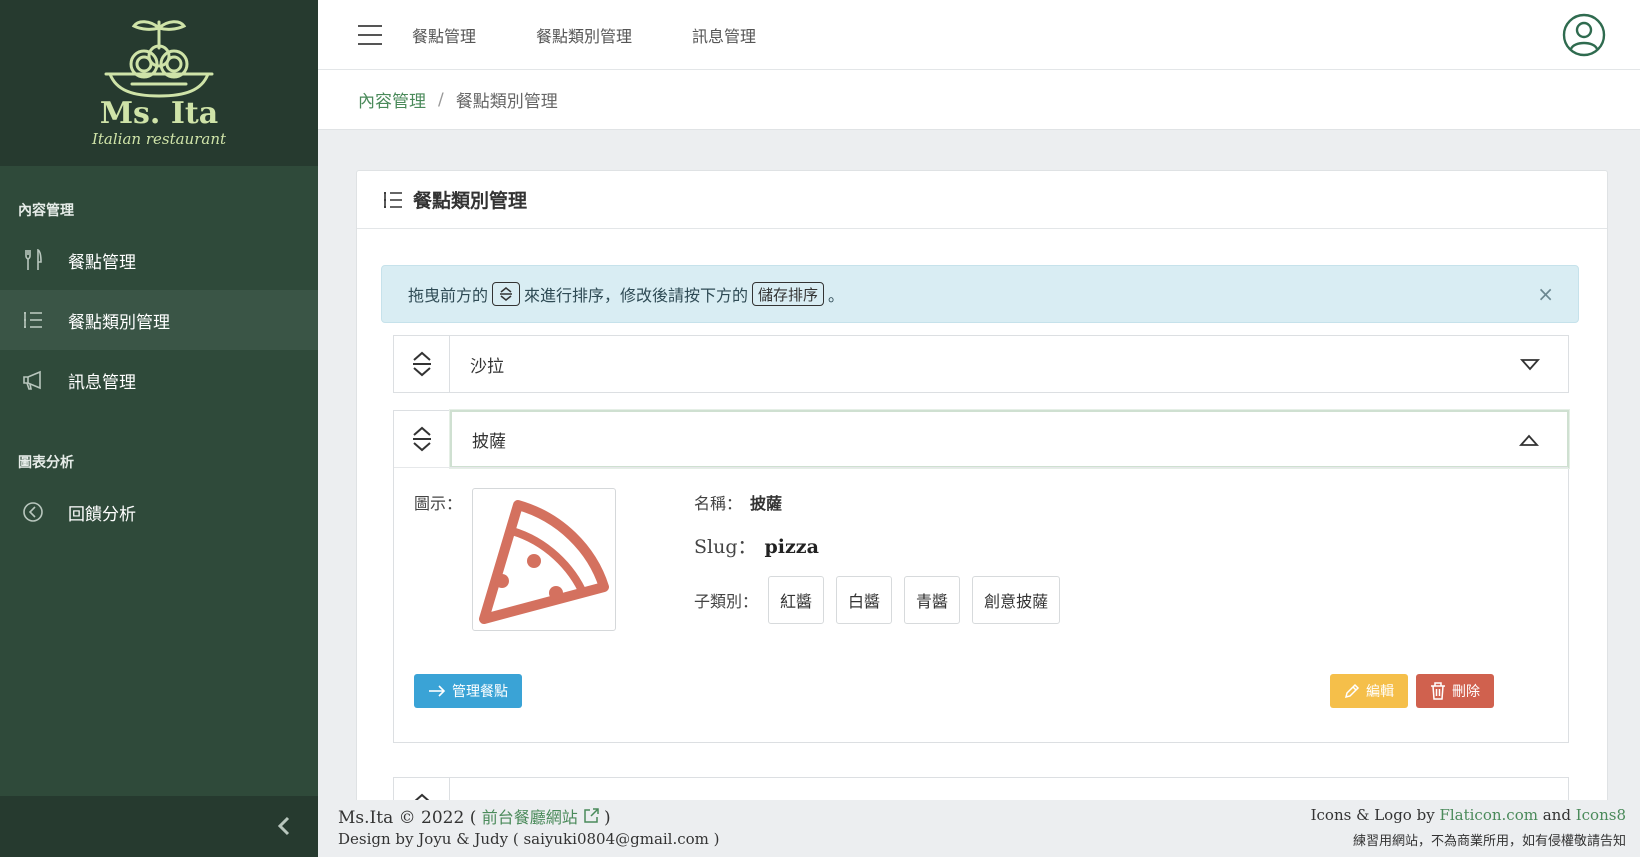 Image resolution: width=1640 pixels, height=857 pixels. I want to click on name-label: 名稱：, so click(718, 503).